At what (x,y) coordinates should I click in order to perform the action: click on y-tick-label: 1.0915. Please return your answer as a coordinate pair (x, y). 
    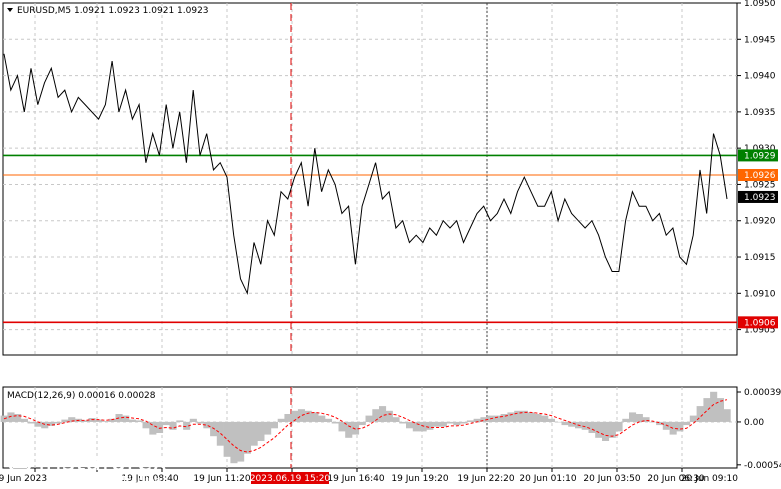
    Looking at the image, I should click on (760, 258).